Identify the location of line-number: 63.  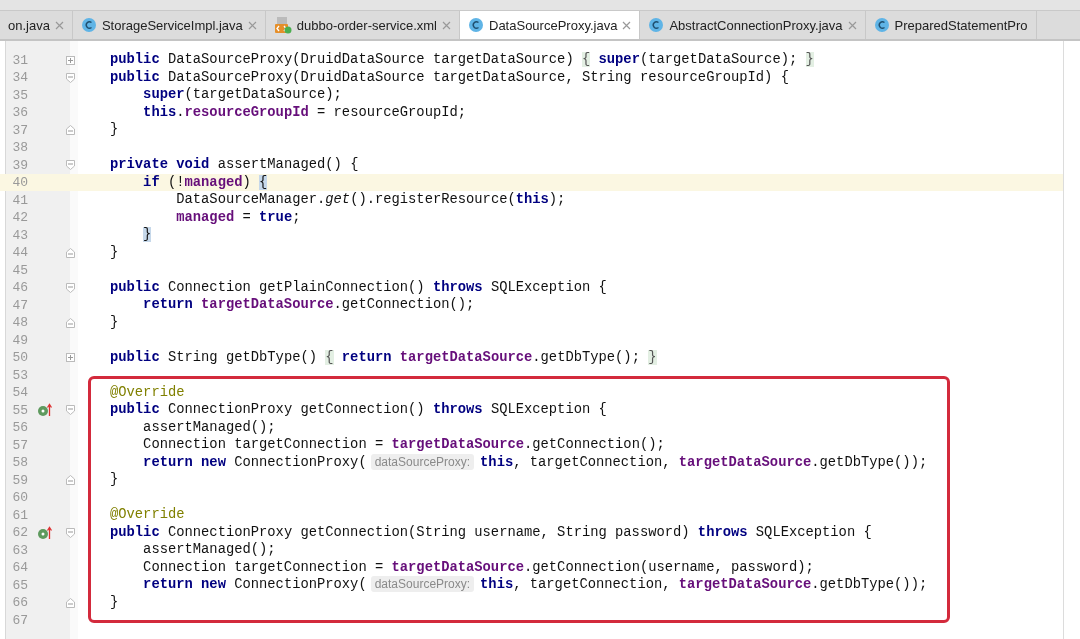
(19, 550).